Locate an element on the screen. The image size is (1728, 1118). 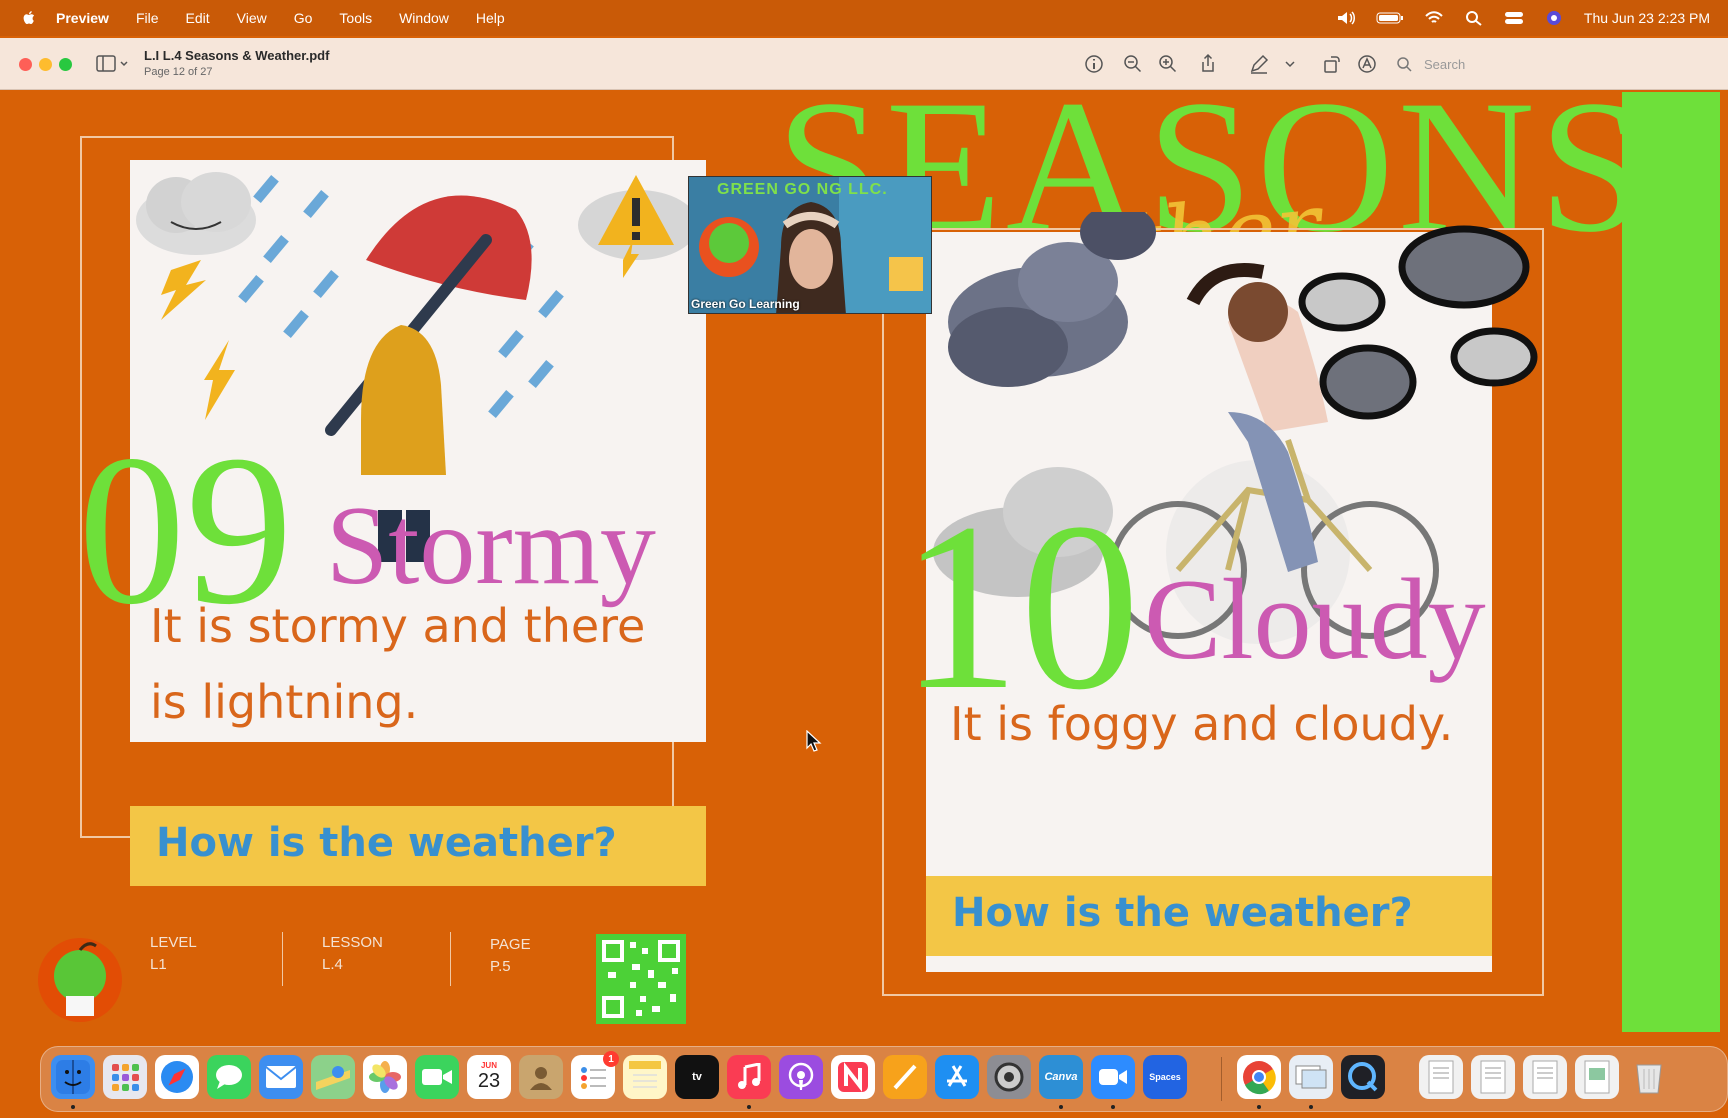
dock-mail is located at coordinates (281, 1077).